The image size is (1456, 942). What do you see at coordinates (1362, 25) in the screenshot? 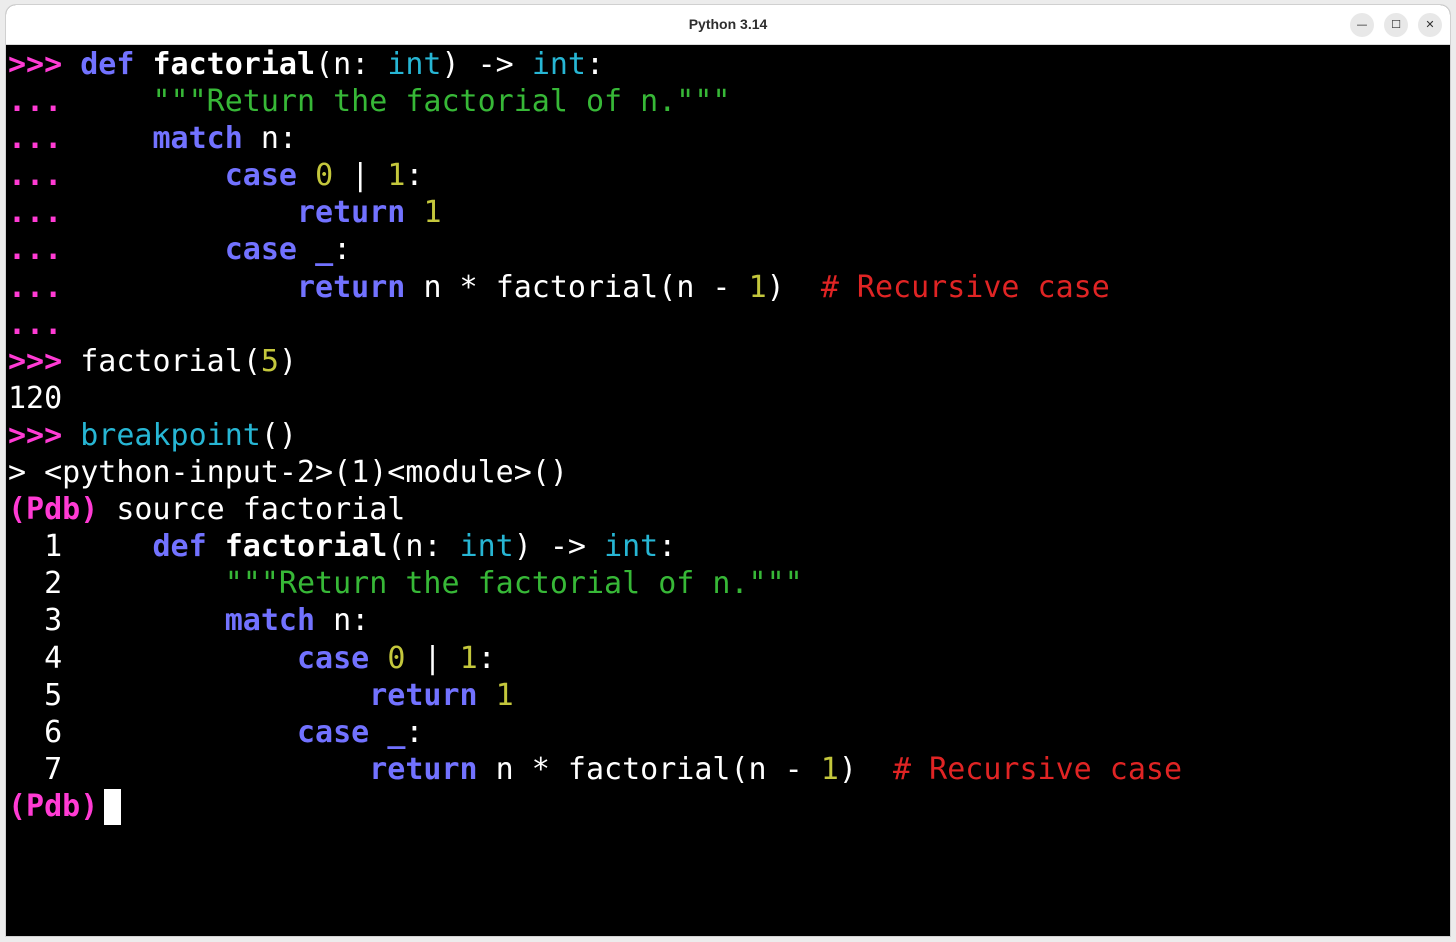
I see `minimize-button: —` at bounding box center [1362, 25].